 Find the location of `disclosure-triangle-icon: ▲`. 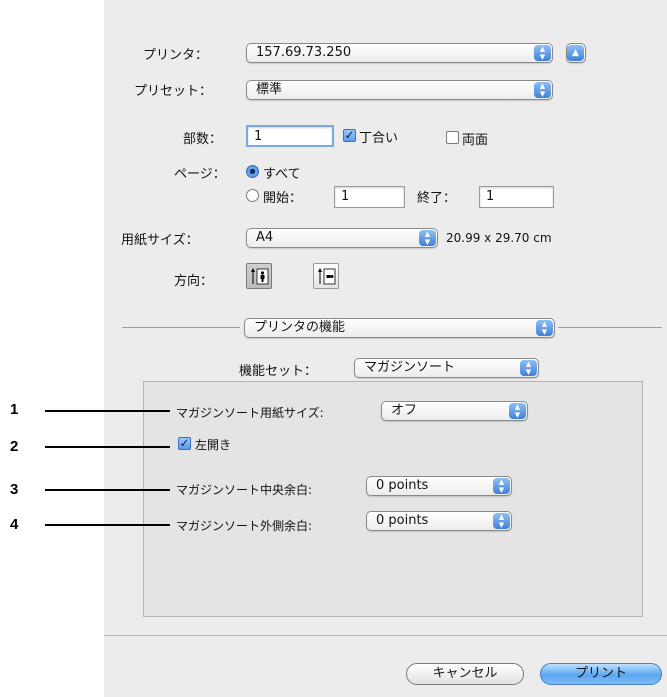

disclosure-triangle-icon: ▲ is located at coordinates (575, 53).